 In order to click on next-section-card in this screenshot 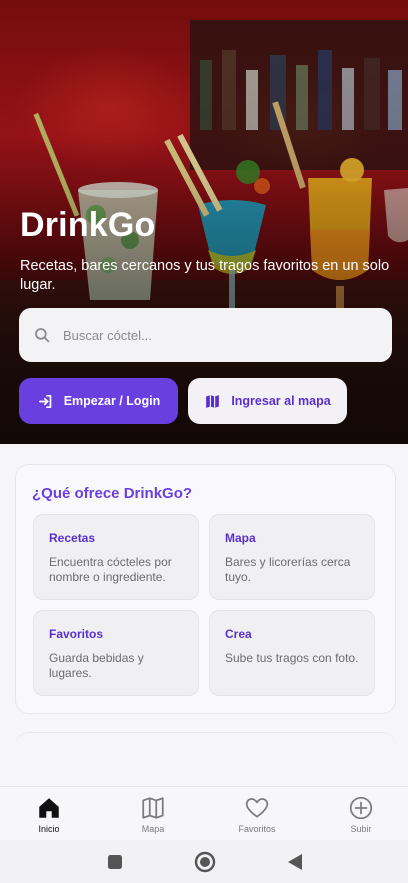, I will do `click(205, 762)`.